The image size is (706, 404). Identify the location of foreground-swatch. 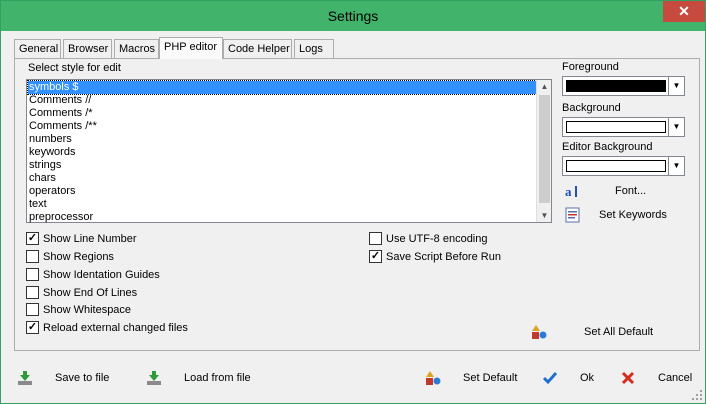
(616, 86).